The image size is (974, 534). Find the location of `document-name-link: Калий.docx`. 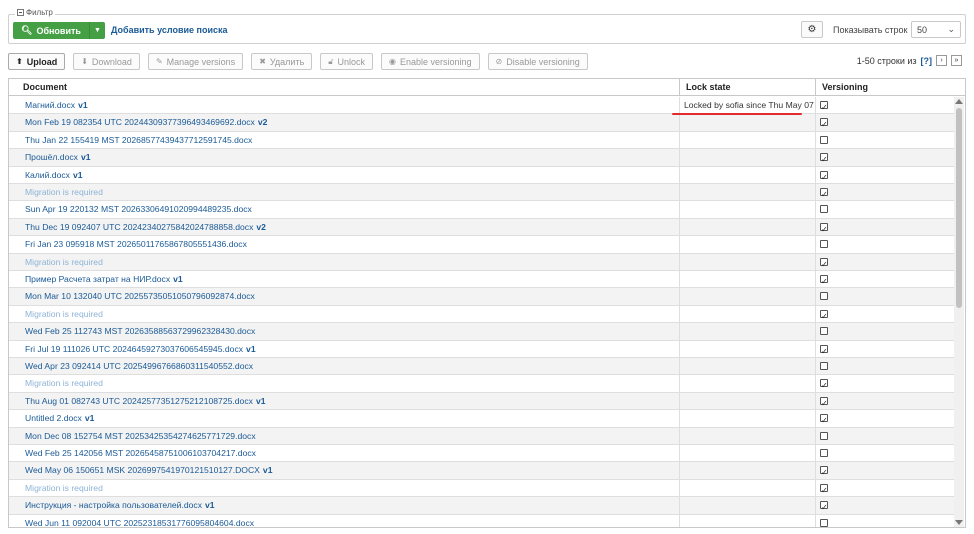

document-name-link: Калий.docx is located at coordinates (47, 175).